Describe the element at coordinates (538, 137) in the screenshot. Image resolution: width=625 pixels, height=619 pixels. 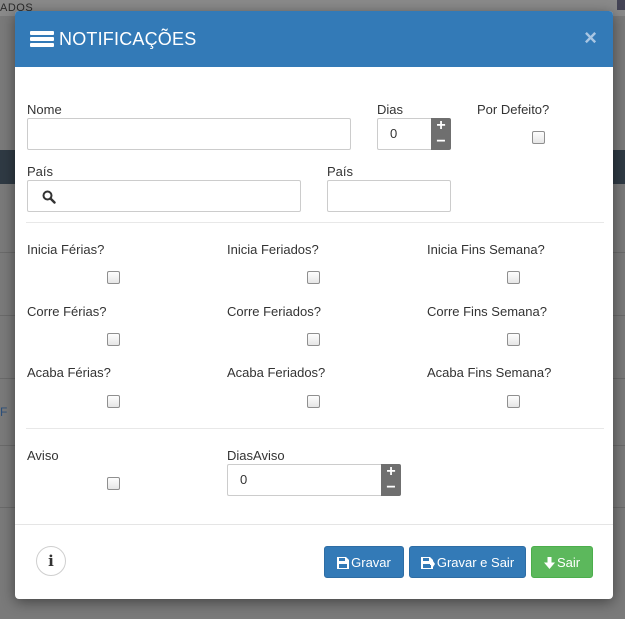
I see `por-defeito-checkbox` at that location.